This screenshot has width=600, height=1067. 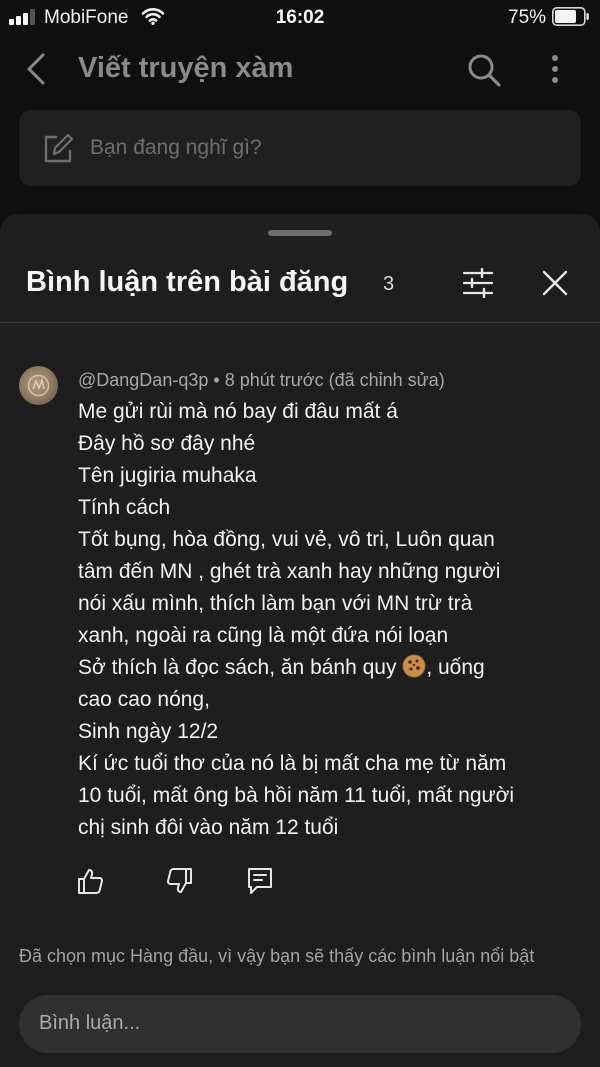 What do you see at coordinates (59, 148) in the screenshot?
I see `edit-icon` at bounding box center [59, 148].